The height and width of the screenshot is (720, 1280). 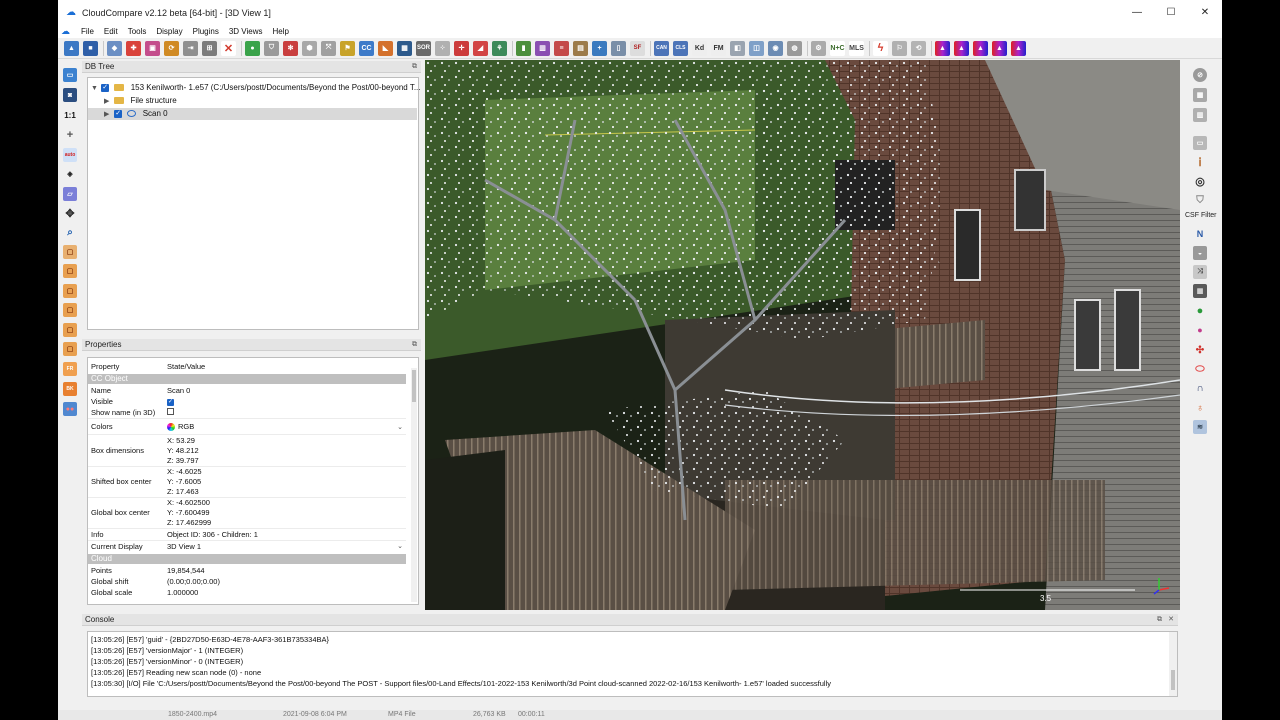 I want to click on menu-plugins: Plugins, so click(x=206, y=31).